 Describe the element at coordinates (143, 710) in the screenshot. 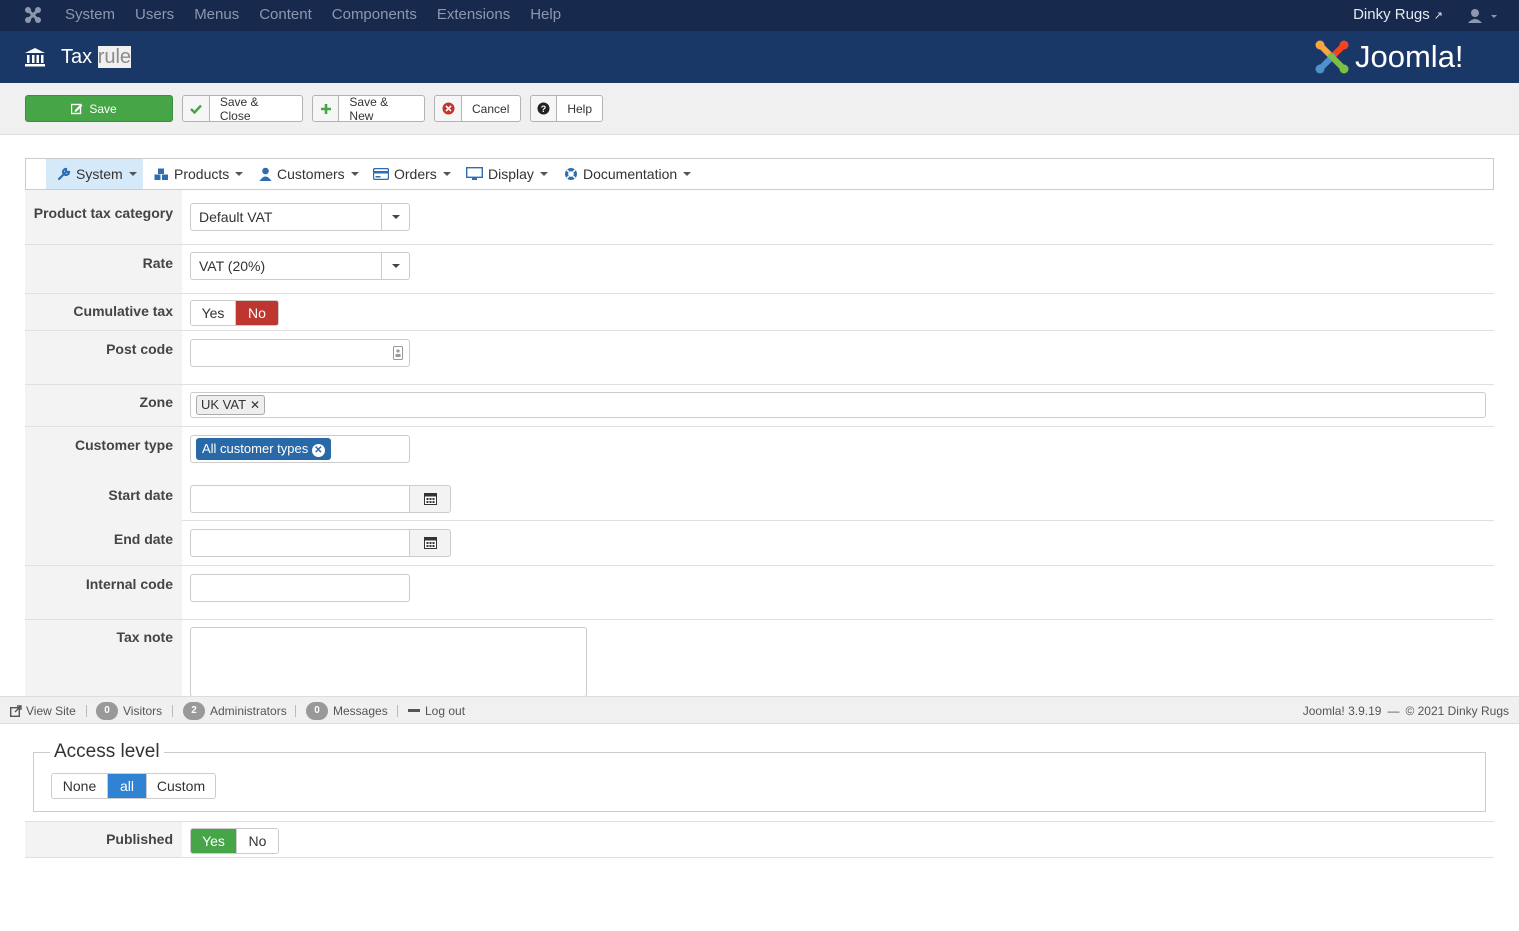

I see `visitors-label: Visitors` at that location.